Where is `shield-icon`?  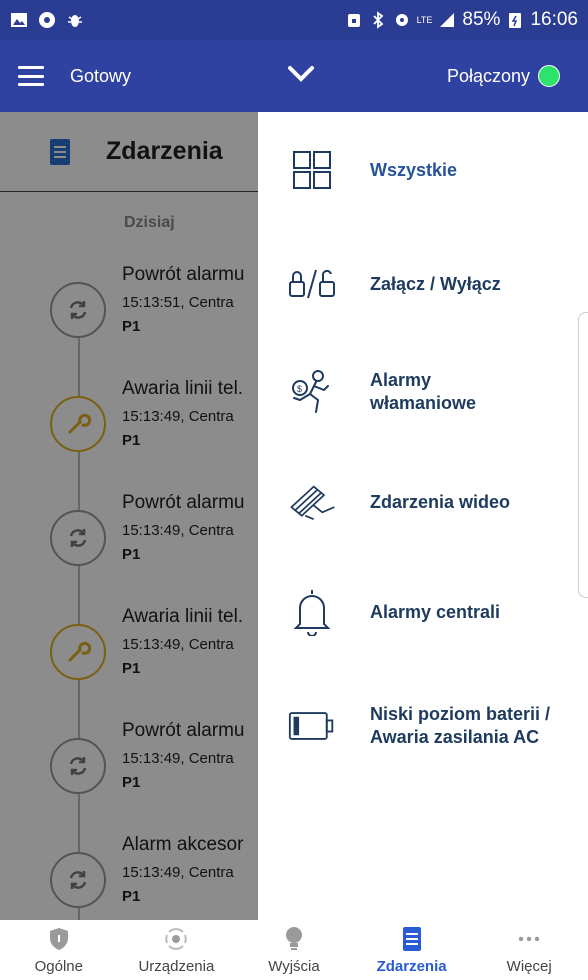
shield-icon is located at coordinates (59, 939).